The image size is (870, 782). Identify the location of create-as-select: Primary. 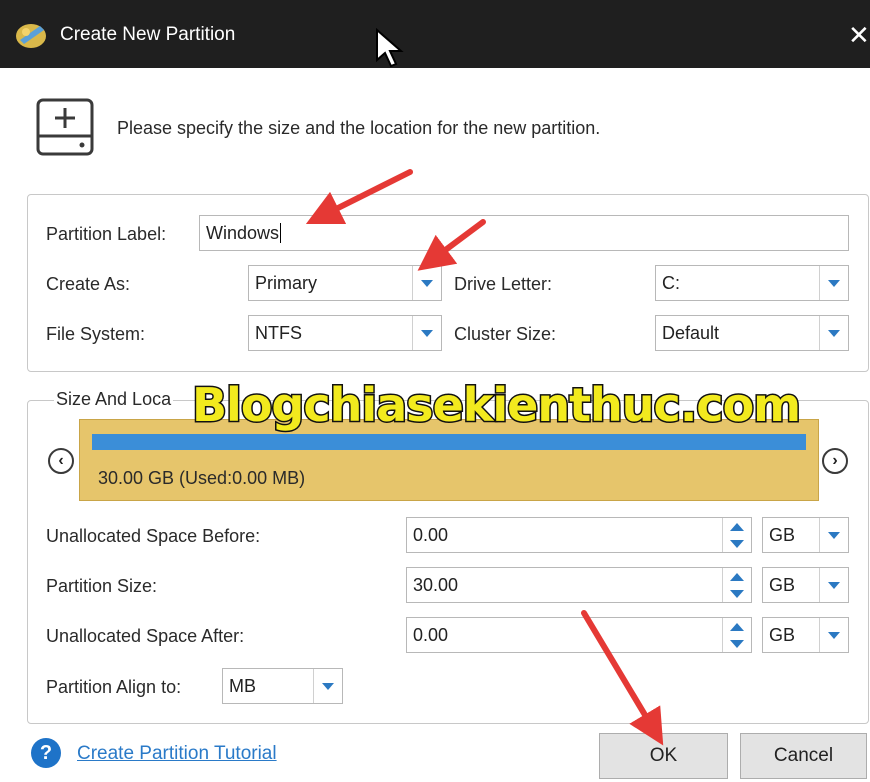
(345, 283).